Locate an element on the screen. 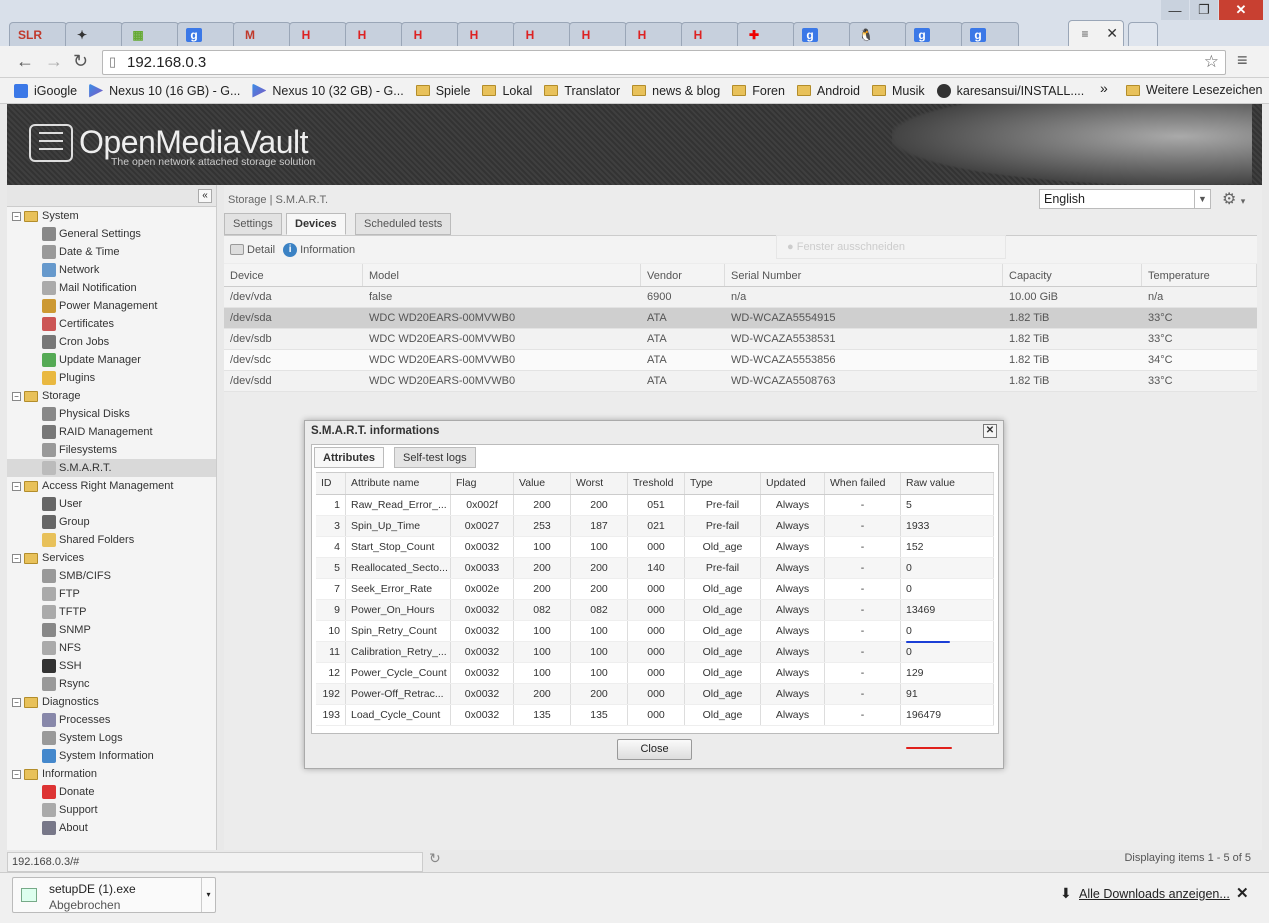  nav-item: Network is located at coordinates (111, 270).